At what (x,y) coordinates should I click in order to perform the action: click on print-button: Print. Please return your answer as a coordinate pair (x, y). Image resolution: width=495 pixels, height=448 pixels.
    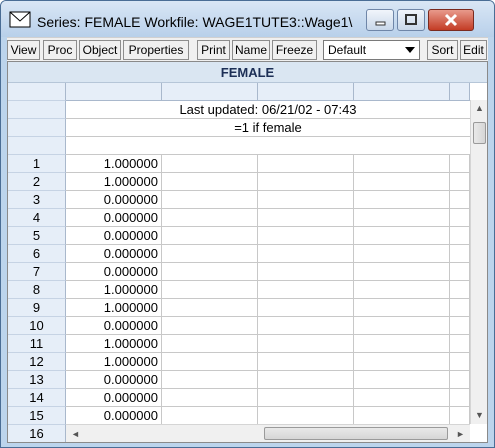
    Looking at the image, I should click on (213, 50).